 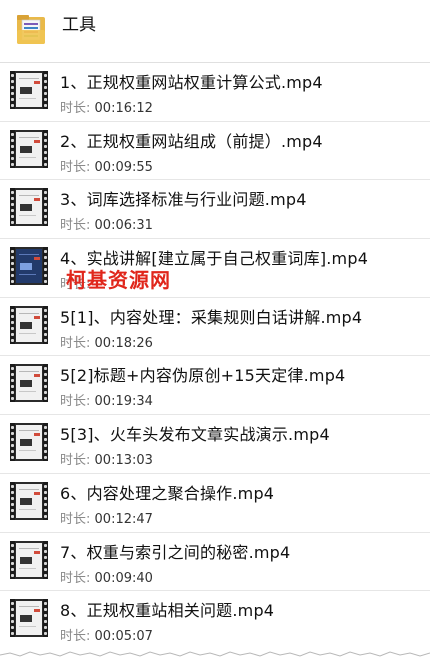 I want to click on torn-edge-divider, so click(x=215, y=654).